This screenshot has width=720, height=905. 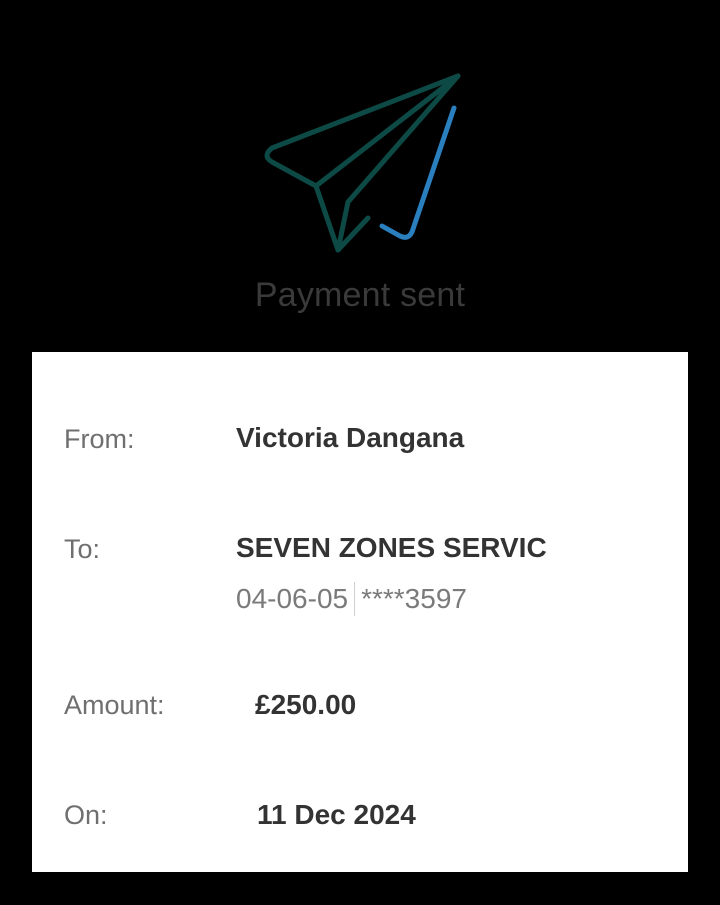 What do you see at coordinates (82, 549) in the screenshot?
I see `to-label: To:` at bounding box center [82, 549].